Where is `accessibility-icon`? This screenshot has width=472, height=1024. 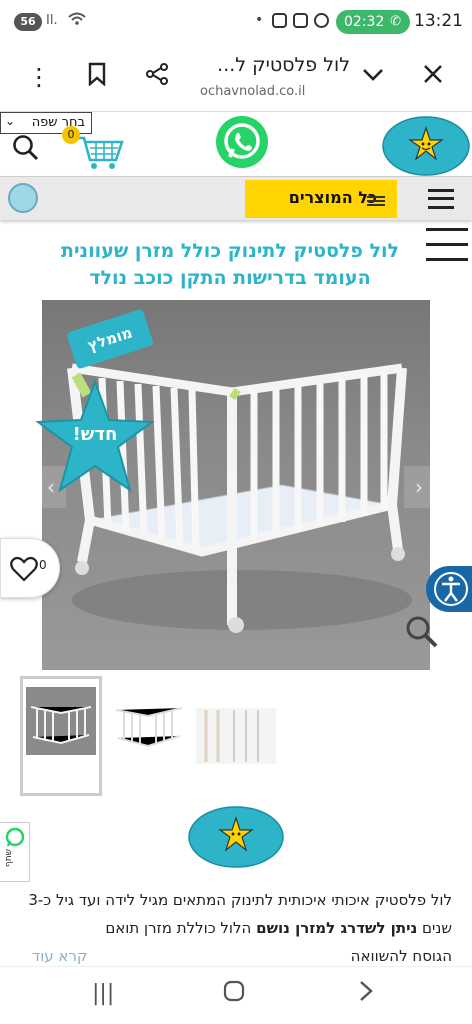
accessibility-icon is located at coordinates (451, 589).